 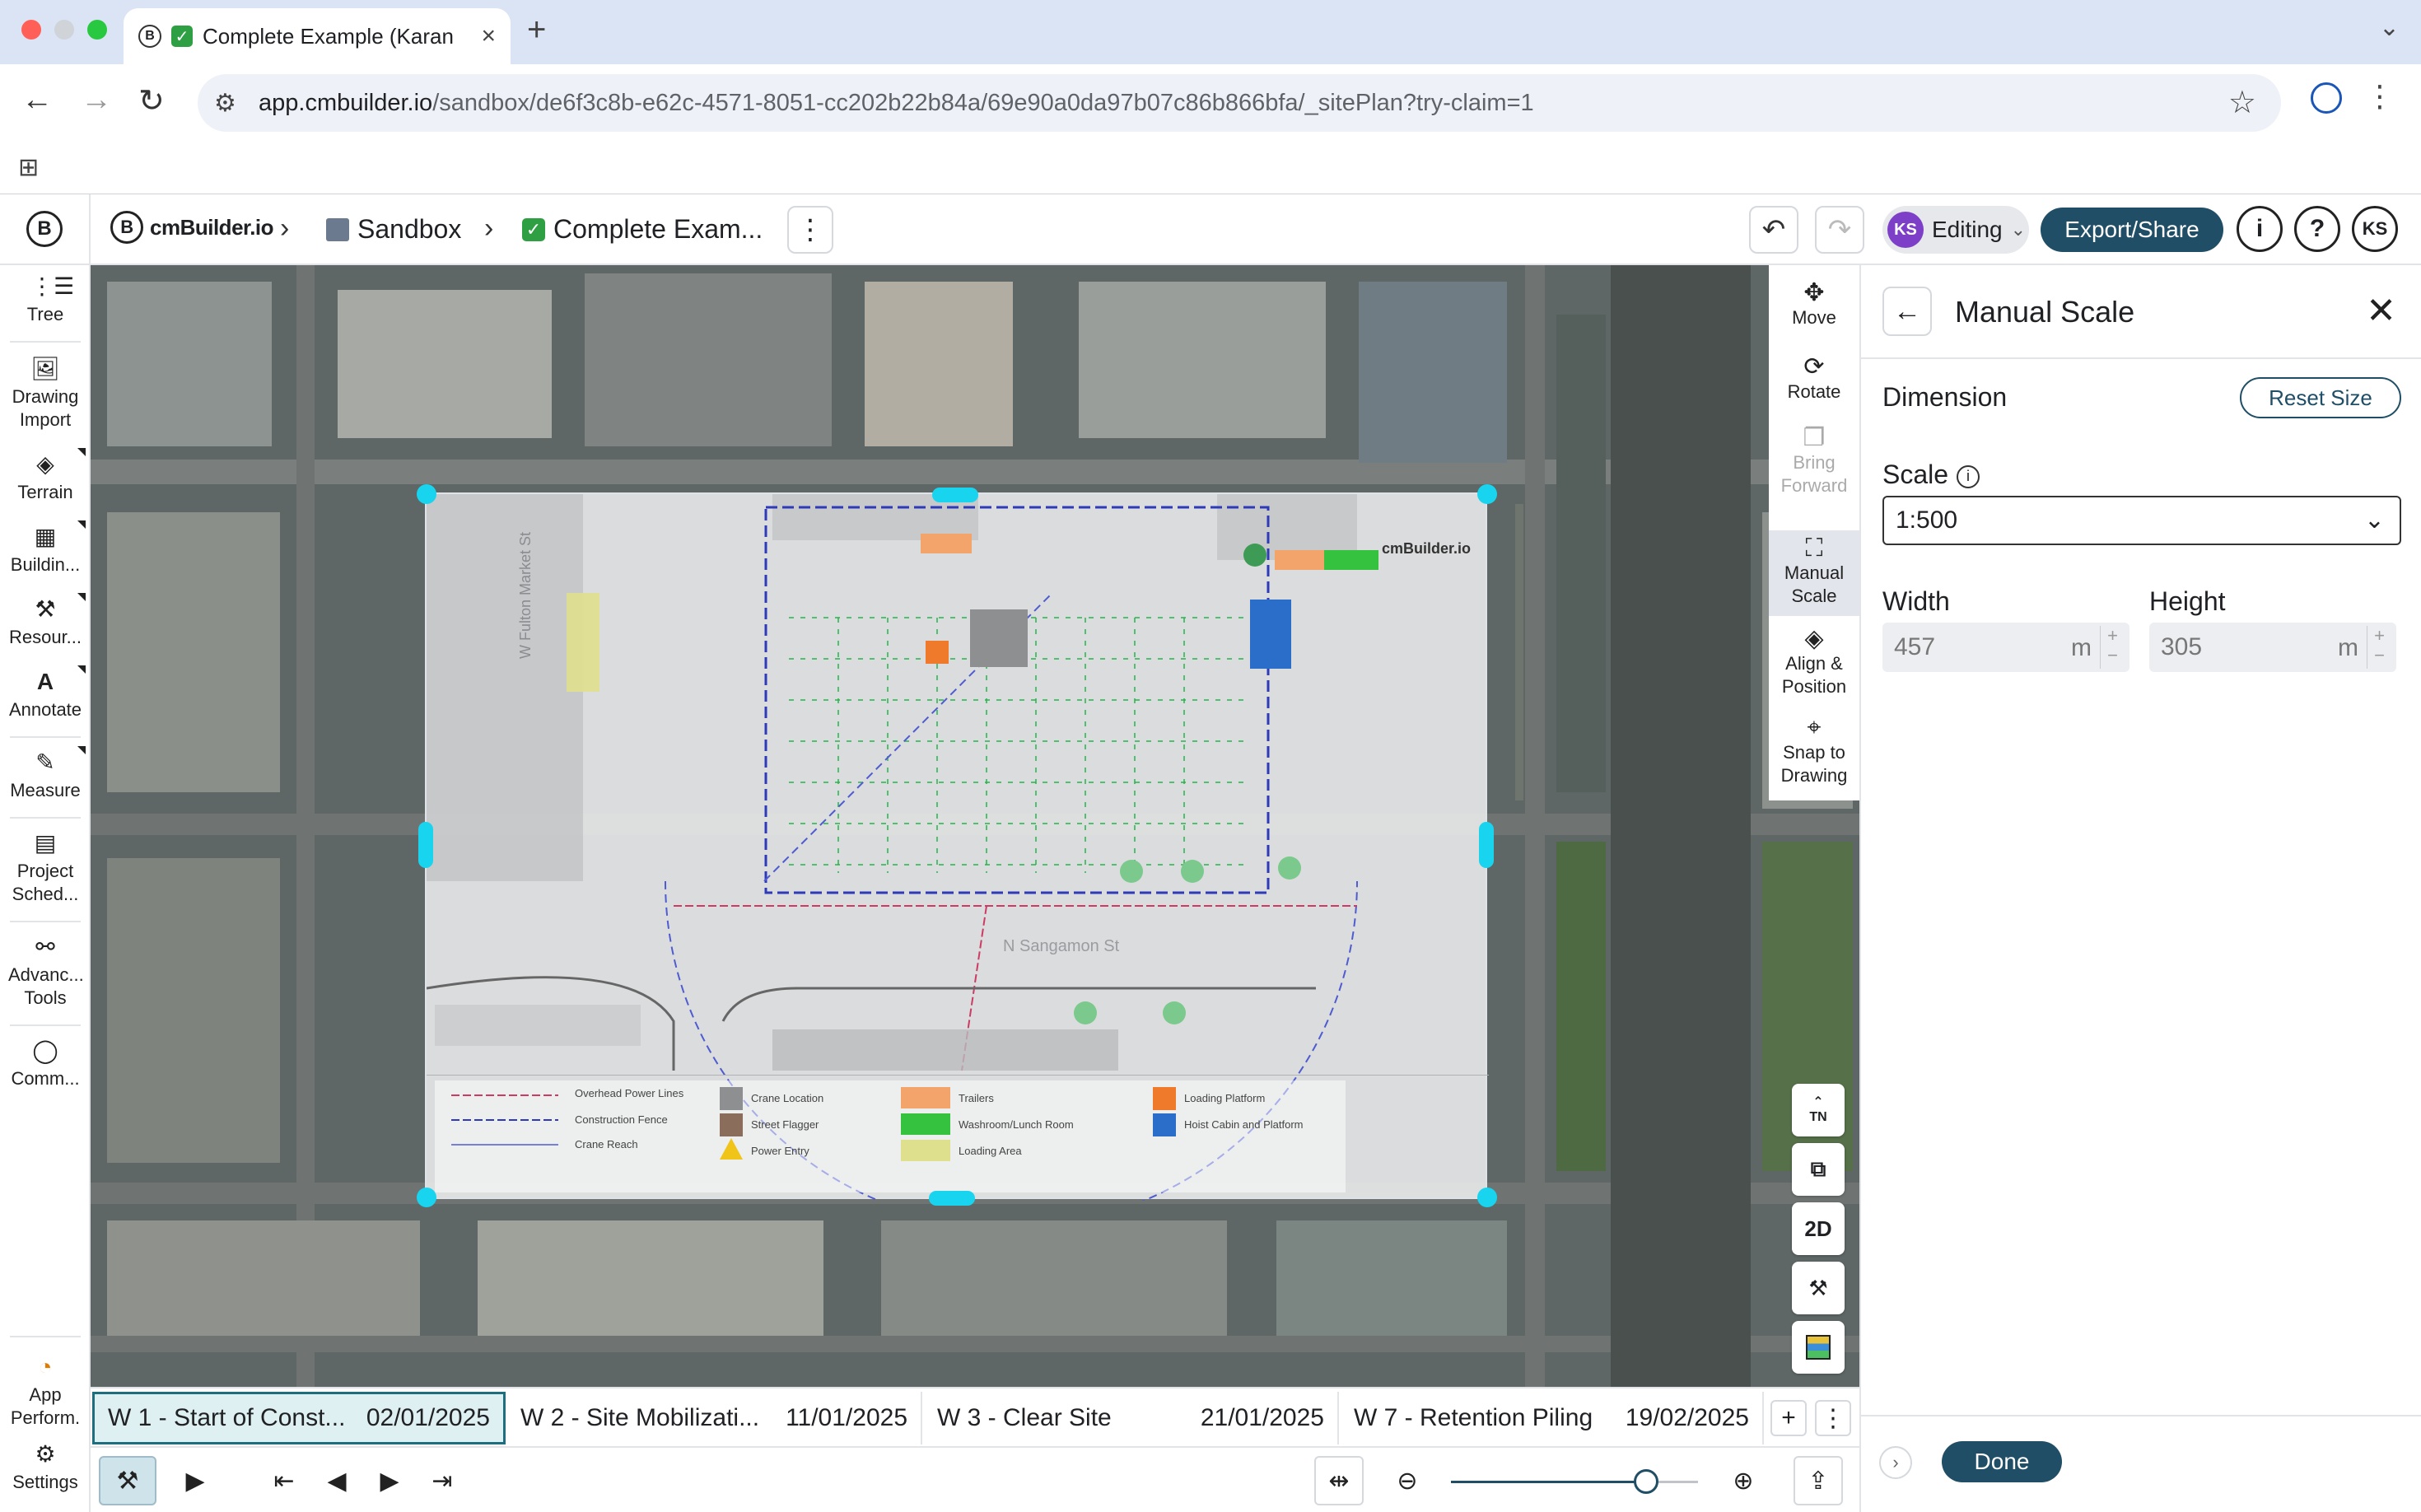 What do you see at coordinates (284, 1480) in the screenshot?
I see `first-phase-button: ⇤` at bounding box center [284, 1480].